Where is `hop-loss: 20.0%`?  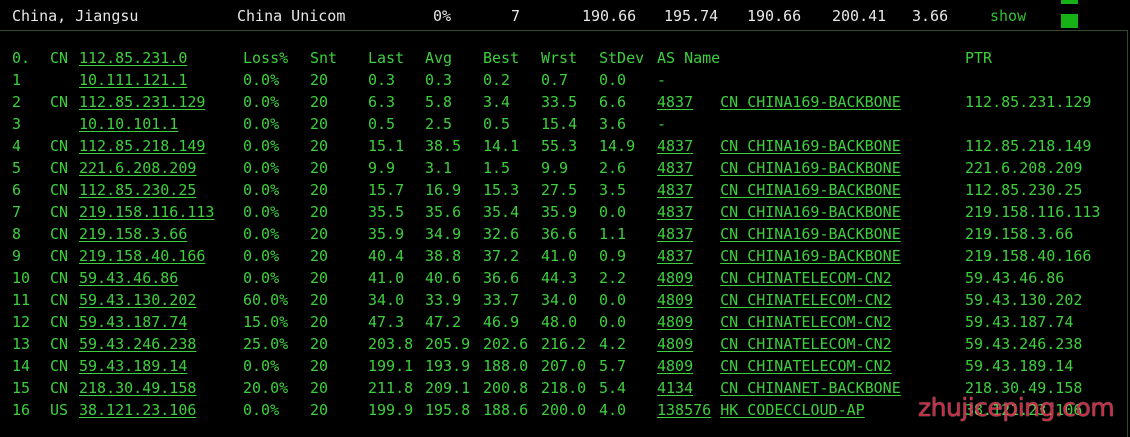
hop-loss: 20.0% is located at coordinates (266, 388).